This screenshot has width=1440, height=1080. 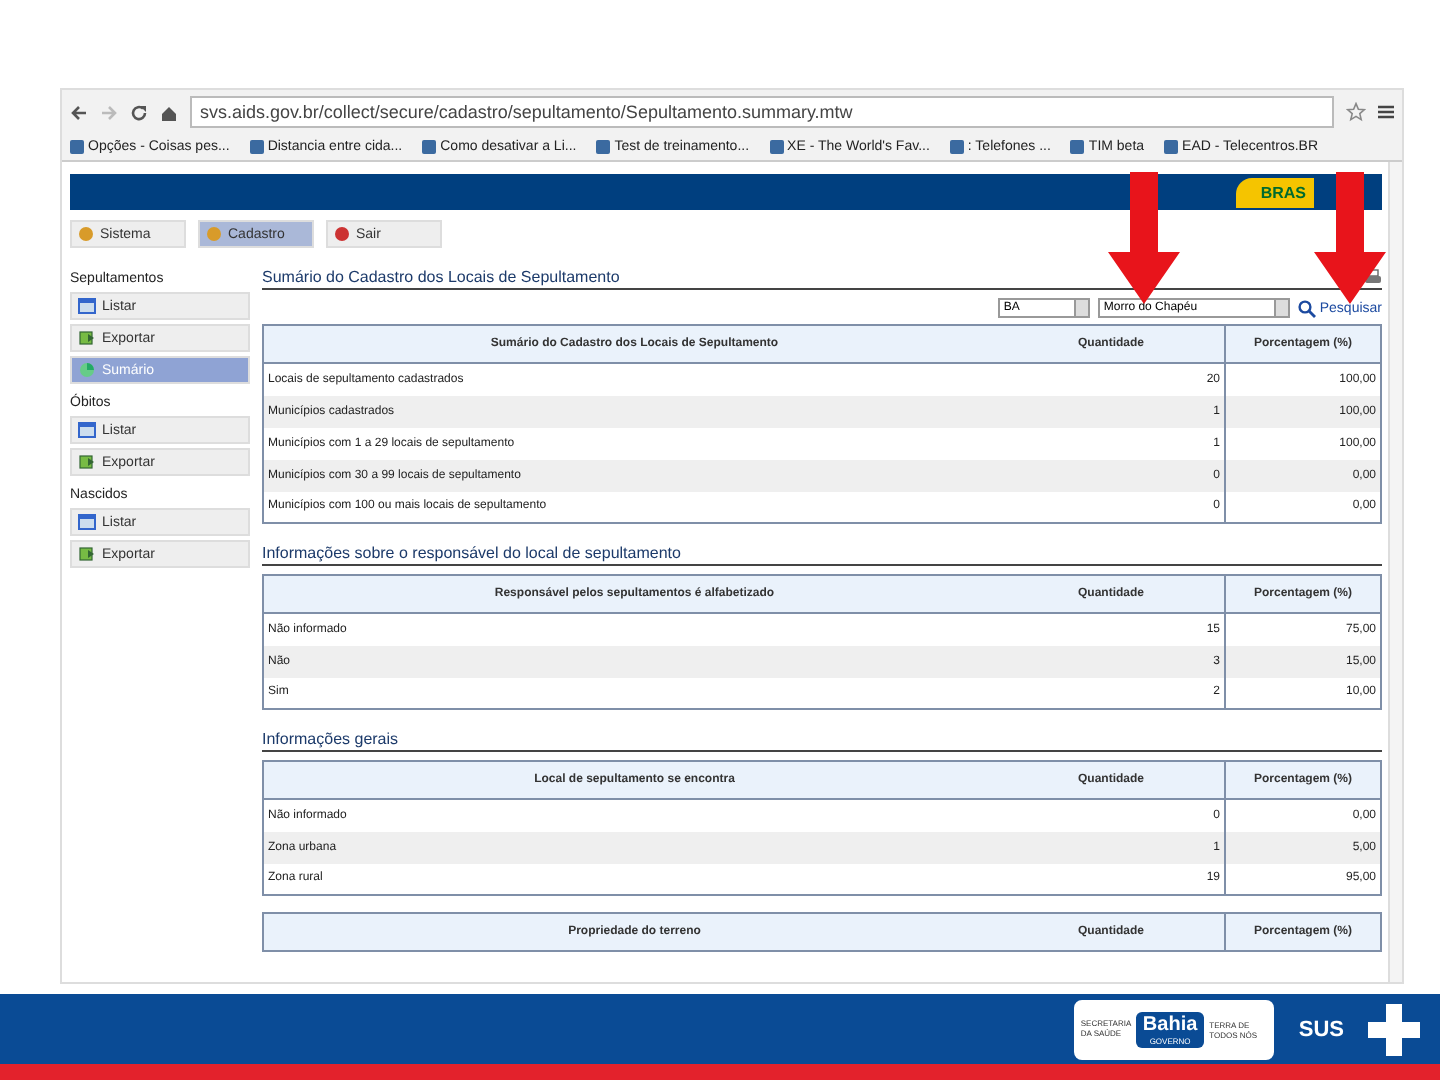 What do you see at coordinates (109, 112) in the screenshot?
I see `forward-icon` at bounding box center [109, 112].